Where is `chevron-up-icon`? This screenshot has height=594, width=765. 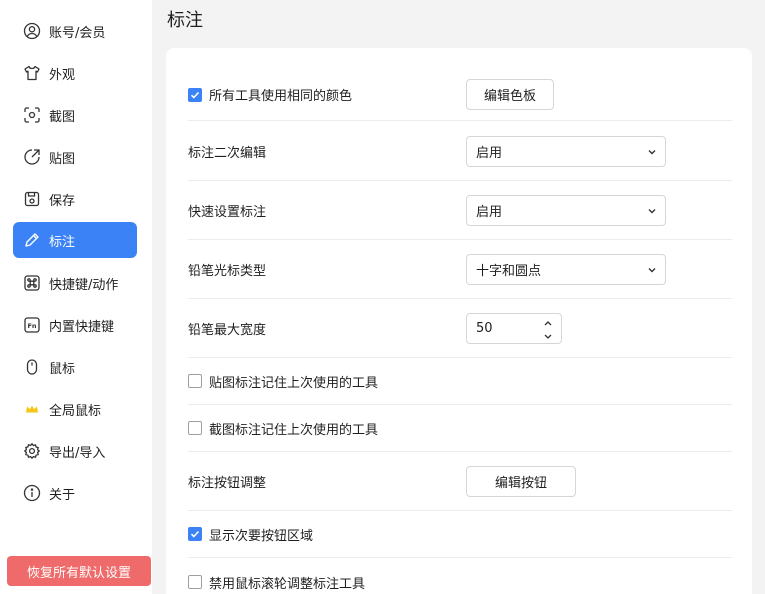 chevron-up-icon is located at coordinates (548, 322).